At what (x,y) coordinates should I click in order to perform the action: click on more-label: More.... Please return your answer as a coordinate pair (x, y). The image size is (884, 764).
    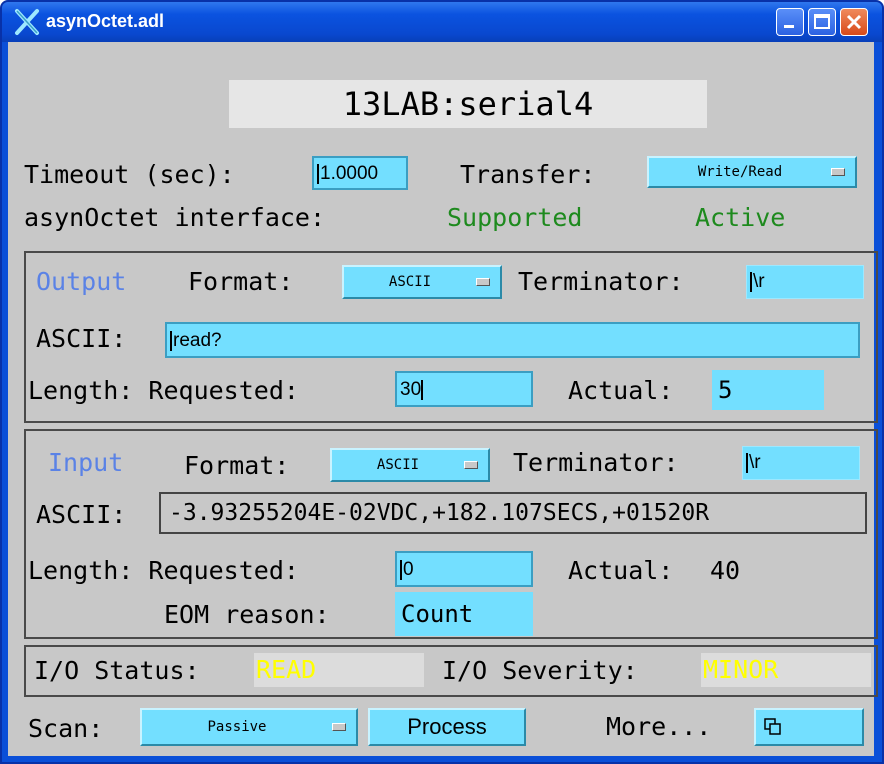
    Looking at the image, I should click on (659, 726).